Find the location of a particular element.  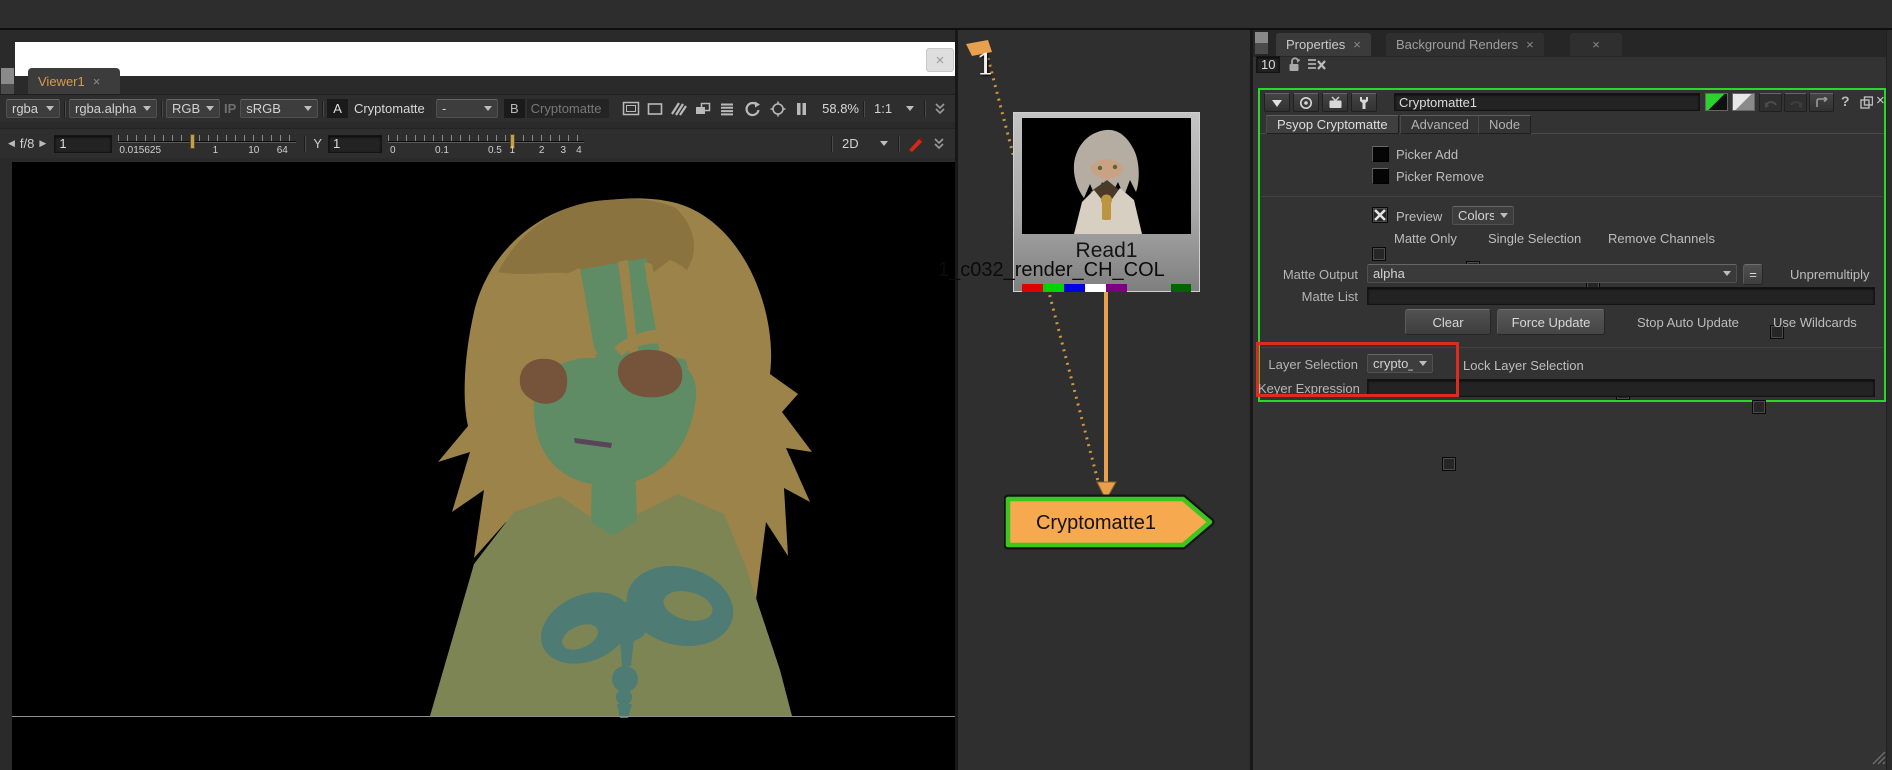

target-icon is located at coordinates (778, 109).